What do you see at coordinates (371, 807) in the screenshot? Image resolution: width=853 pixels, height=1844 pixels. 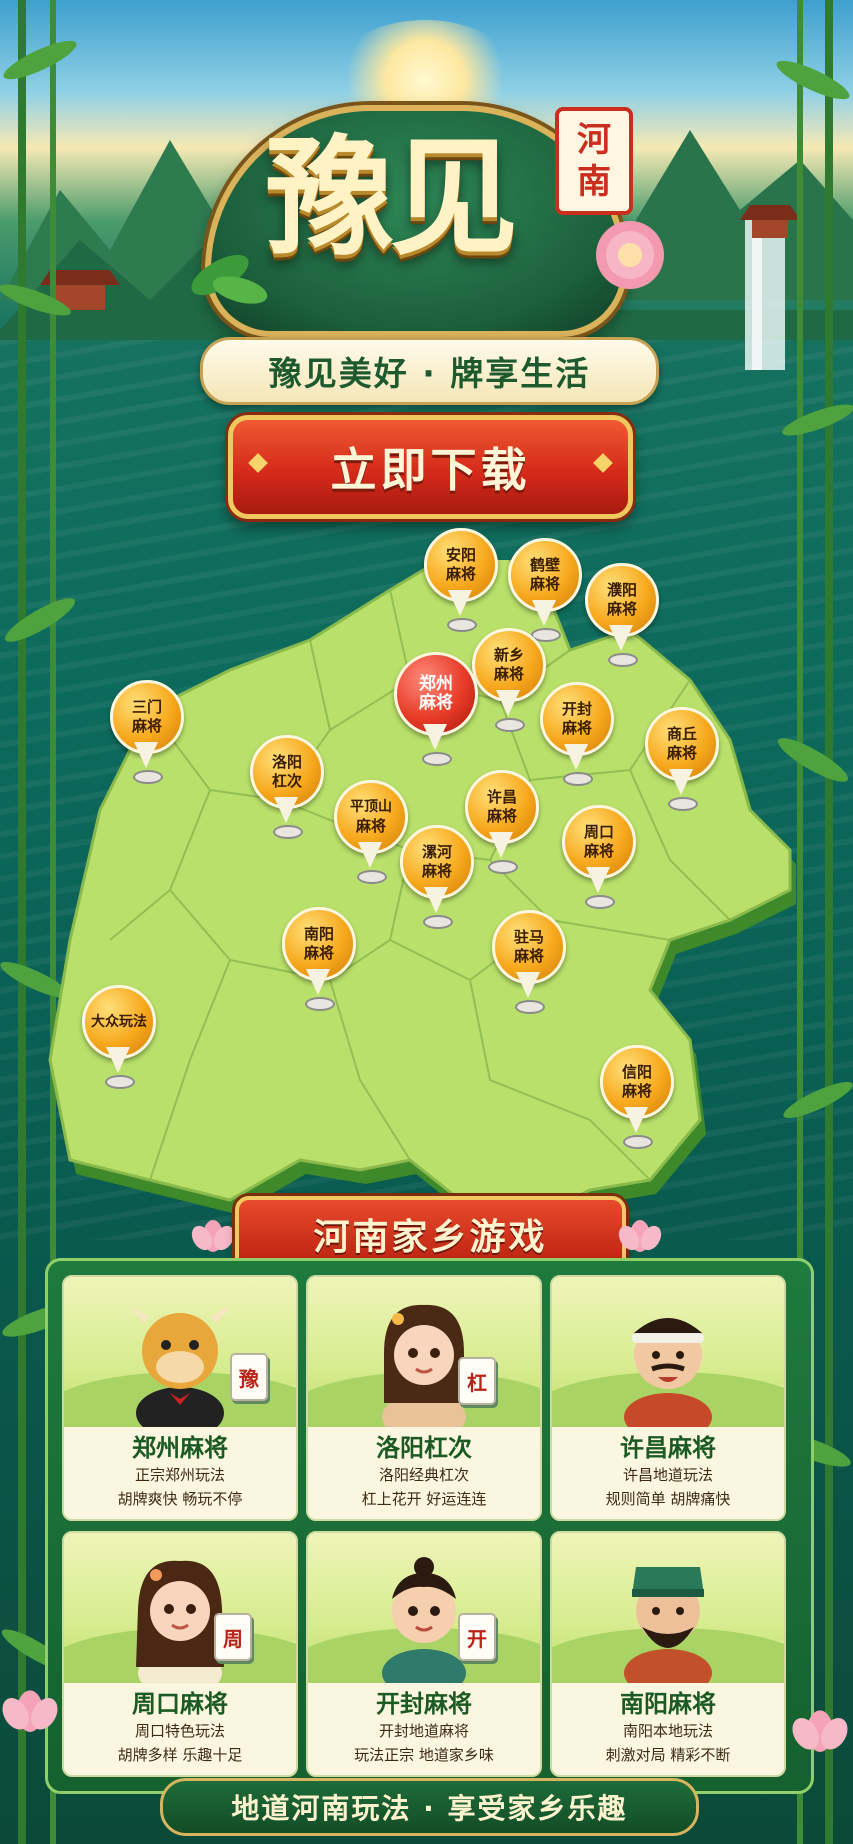 I see `pin-label: 平顶山` at bounding box center [371, 807].